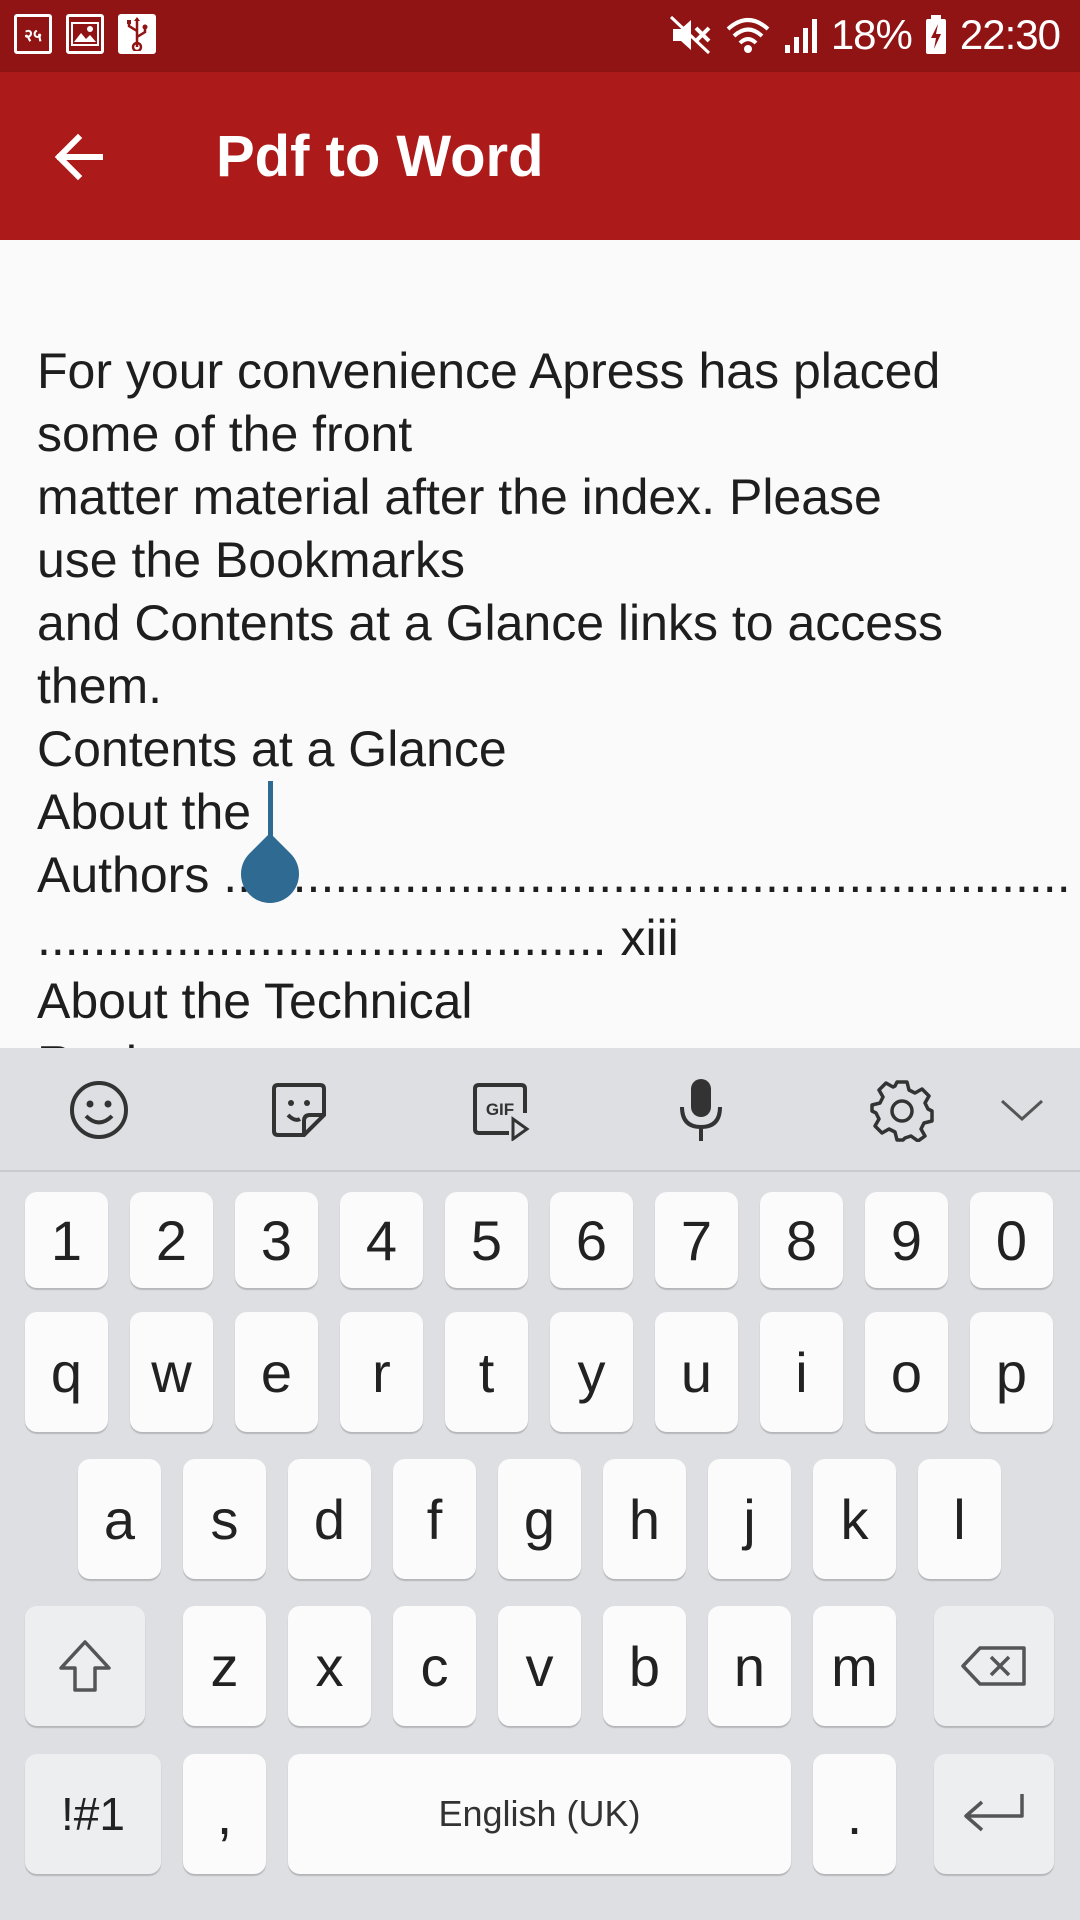 This screenshot has height=1920, width=1080. I want to click on key-g: g, so click(539, 1519).